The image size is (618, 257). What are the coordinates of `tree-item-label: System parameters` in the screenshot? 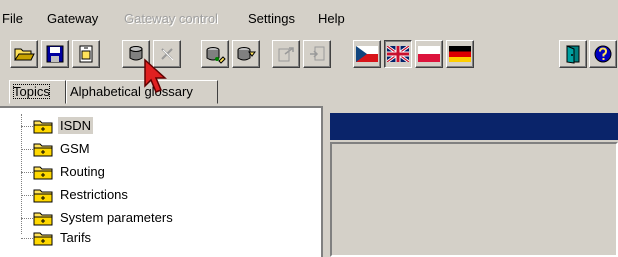 It's located at (116, 217).